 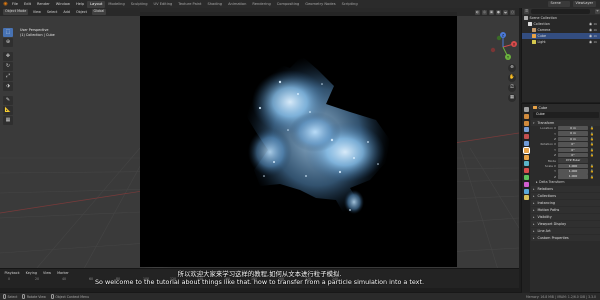 I want to click on pan-hand-icon: ✋, so click(x=512, y=78).